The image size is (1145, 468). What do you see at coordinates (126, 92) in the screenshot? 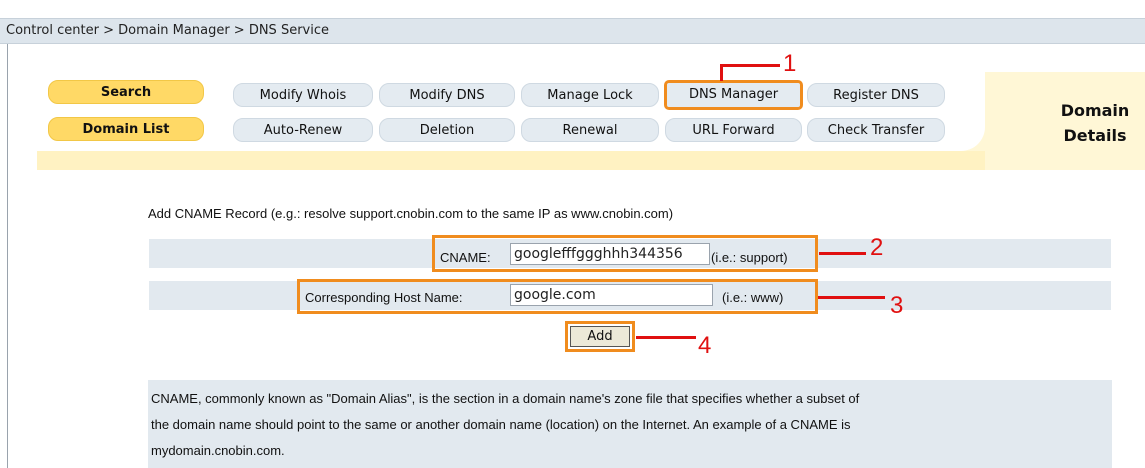
I see `search-button: Search` at bounding box center [126, 92].